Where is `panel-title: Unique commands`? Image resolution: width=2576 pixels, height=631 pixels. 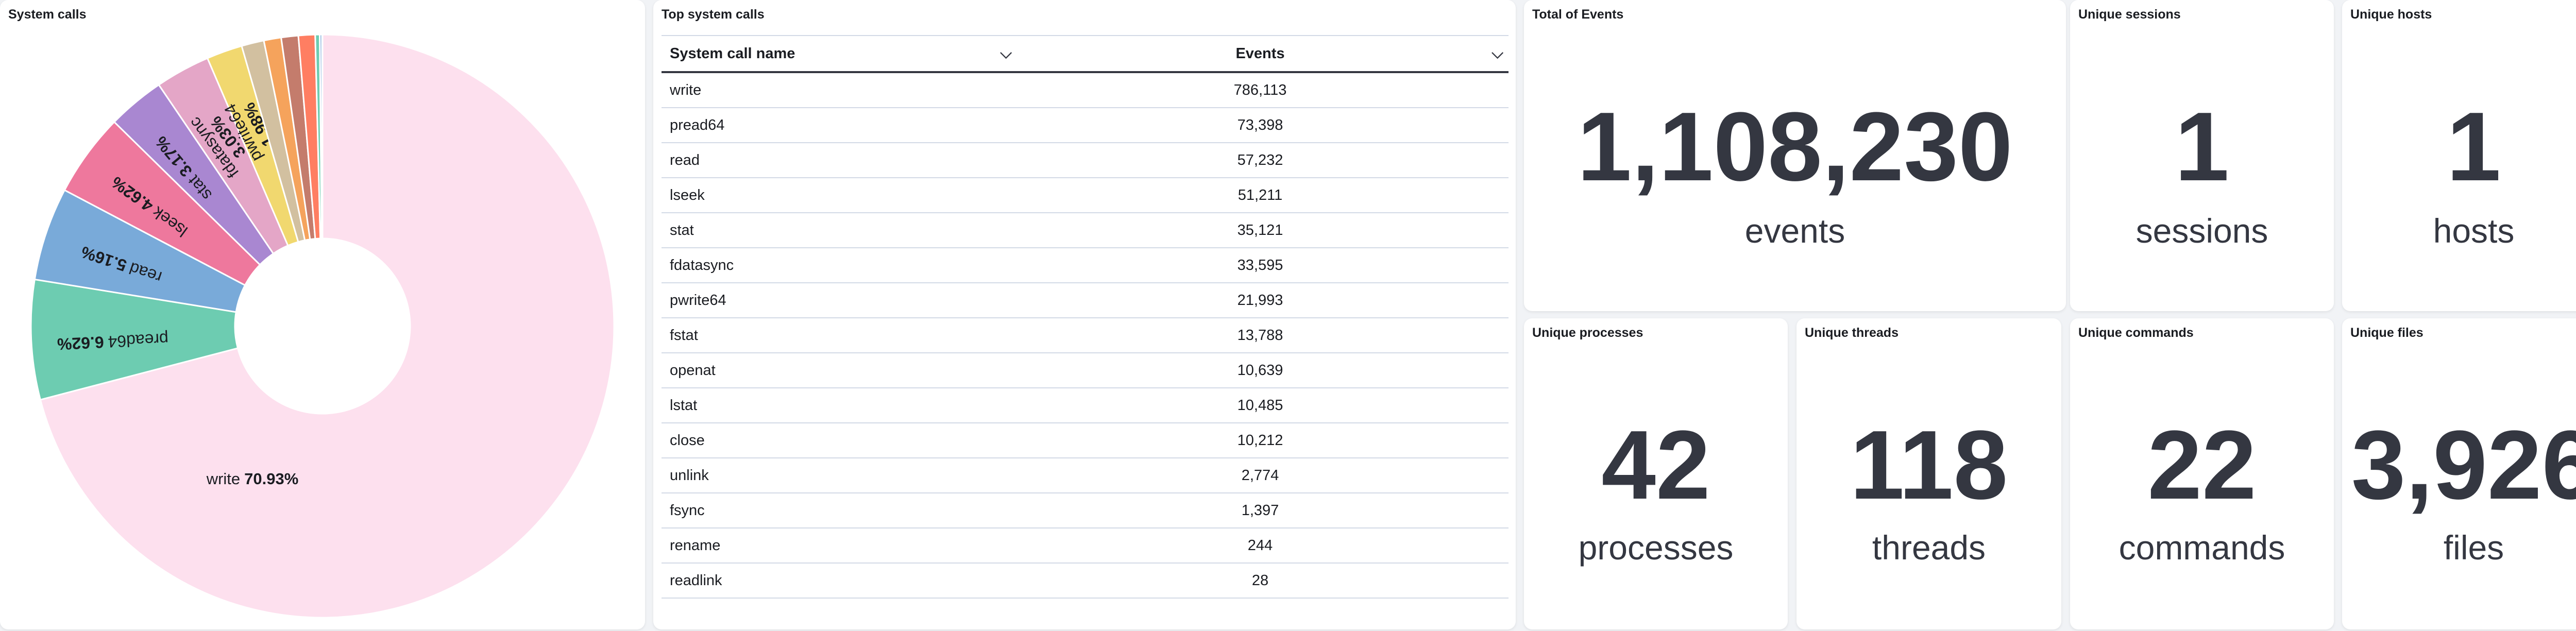 panel-title: Unique commands is located at coordinates (2136, 333).